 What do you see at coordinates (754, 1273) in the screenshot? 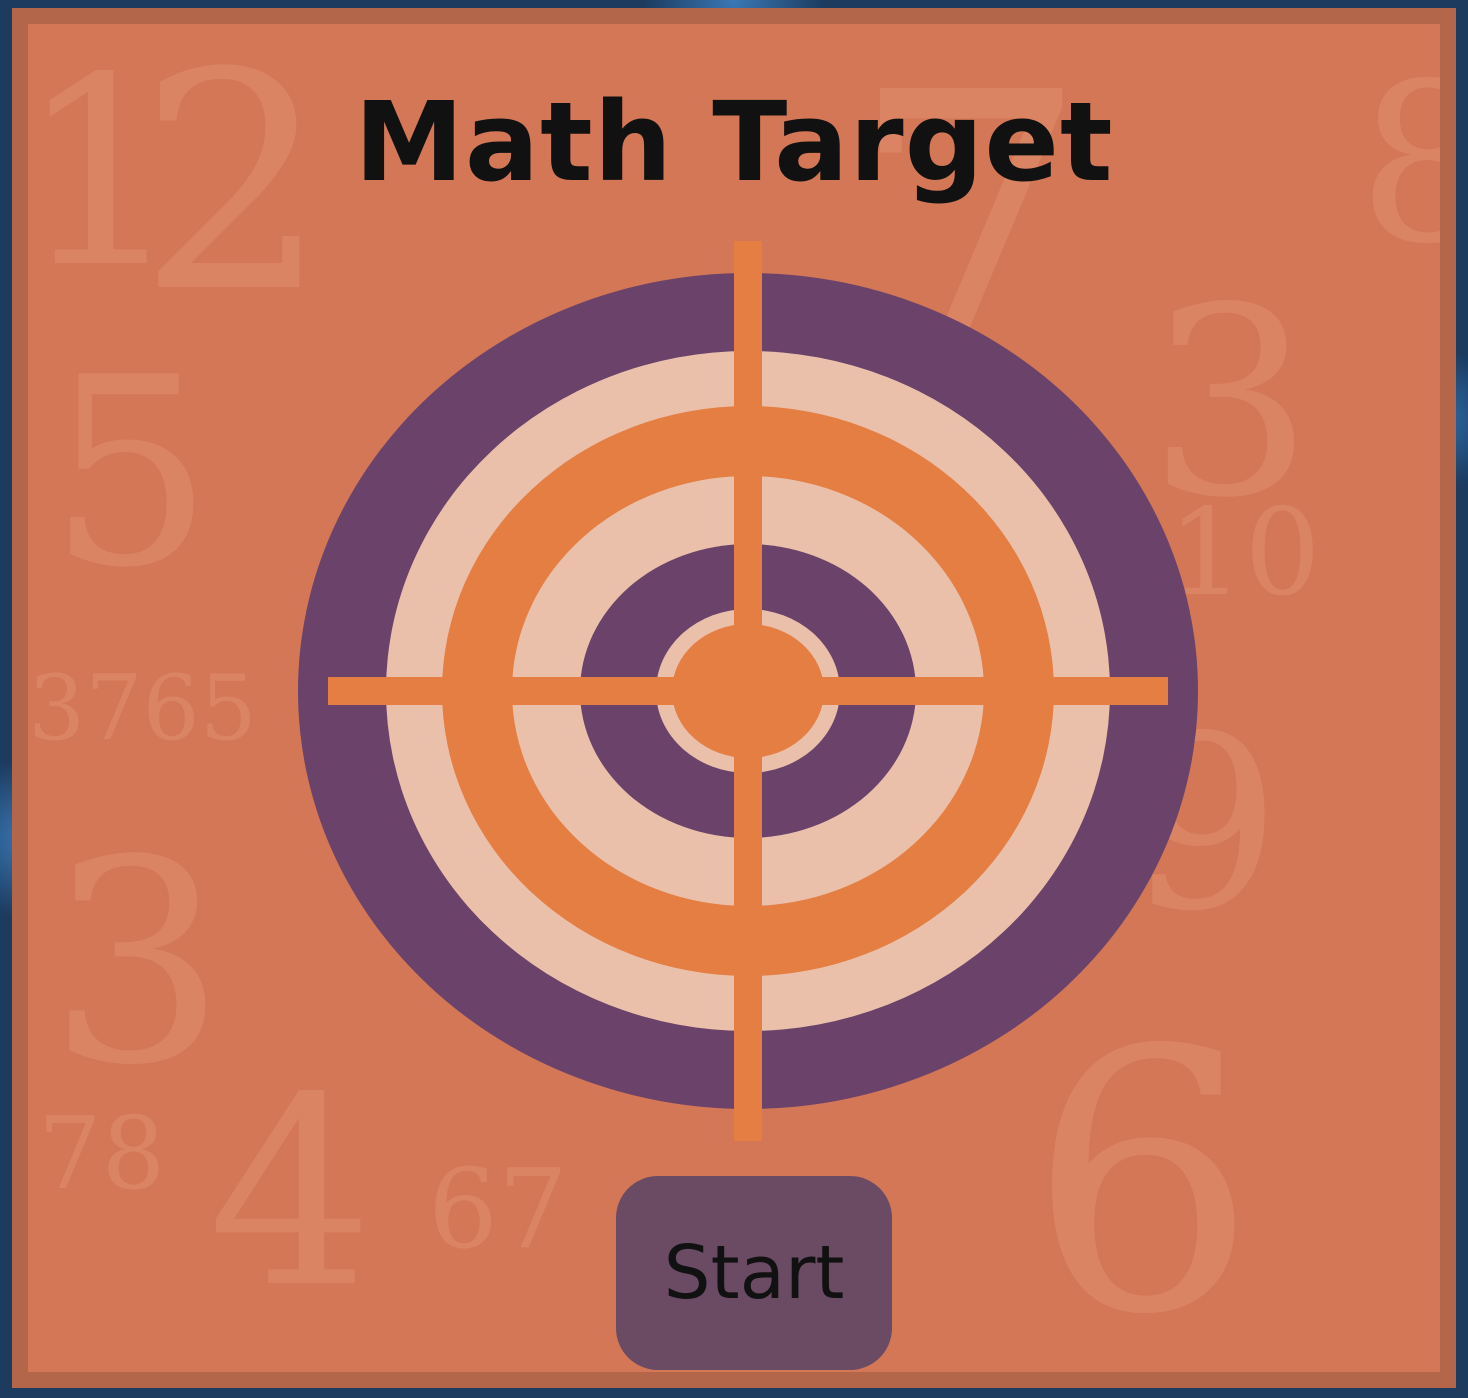
I see `start-button: Start` at bounding box center [754, 1273].